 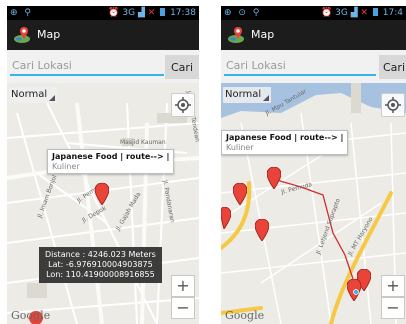 What do you see at coordinates (356, 292) in the screenshot?
I see `my-location-dot-icon` at bounding box center [356, 292].